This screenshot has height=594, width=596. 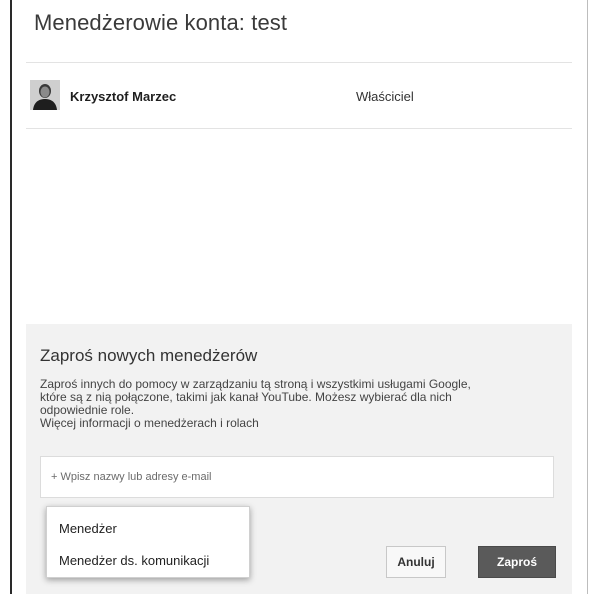 I want to click on avatar, so click(x=45, y=95).